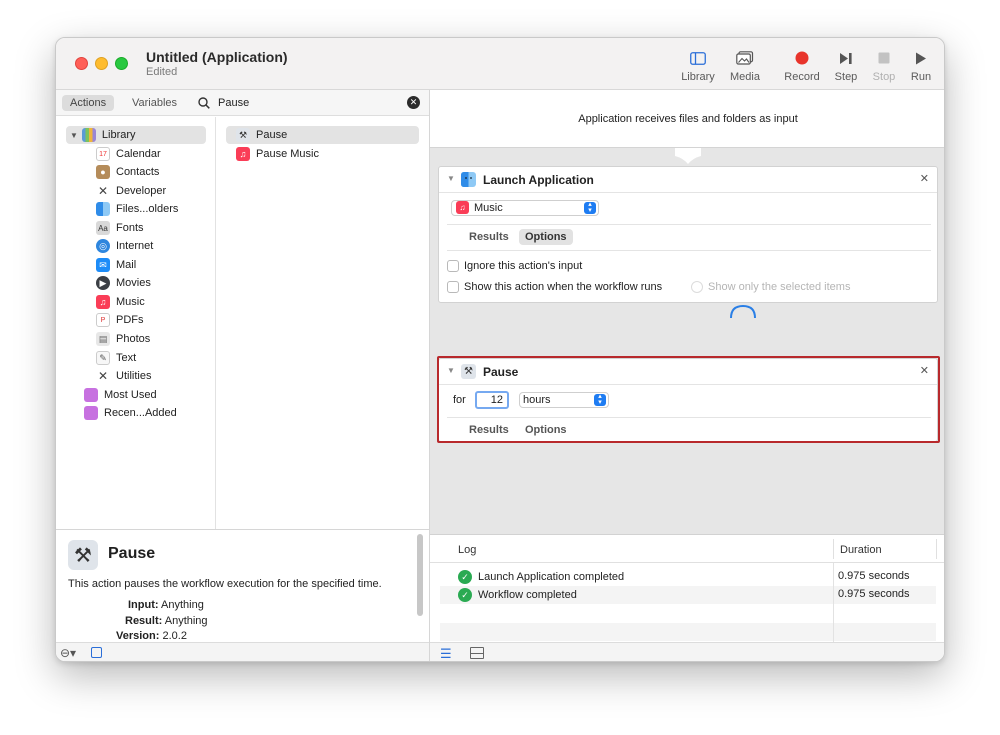 The height and width of the screenshot is (735, 1000). Describe the element at coordinates (103, 265) in the screenshot. I see `mail-icon: ✉` at that location.